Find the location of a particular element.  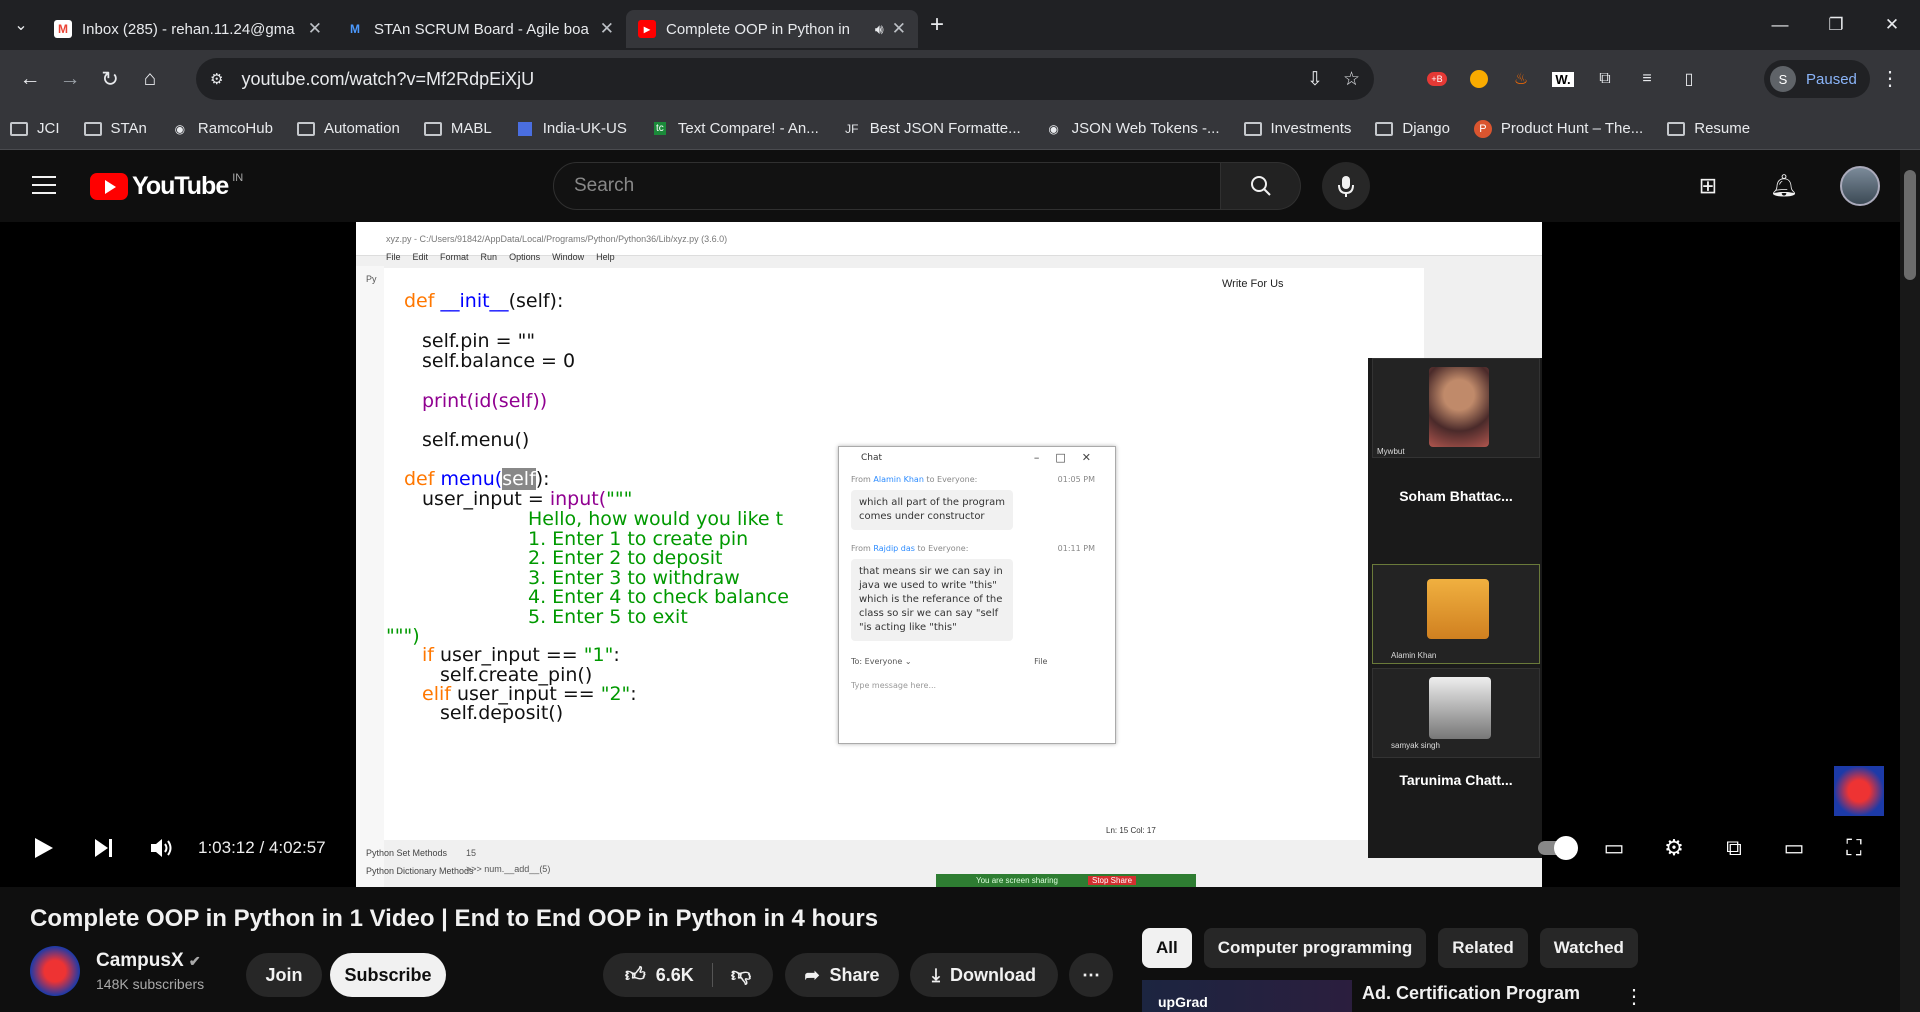

bookmark-label: India-UK-US is located at coordinates (584, 128).